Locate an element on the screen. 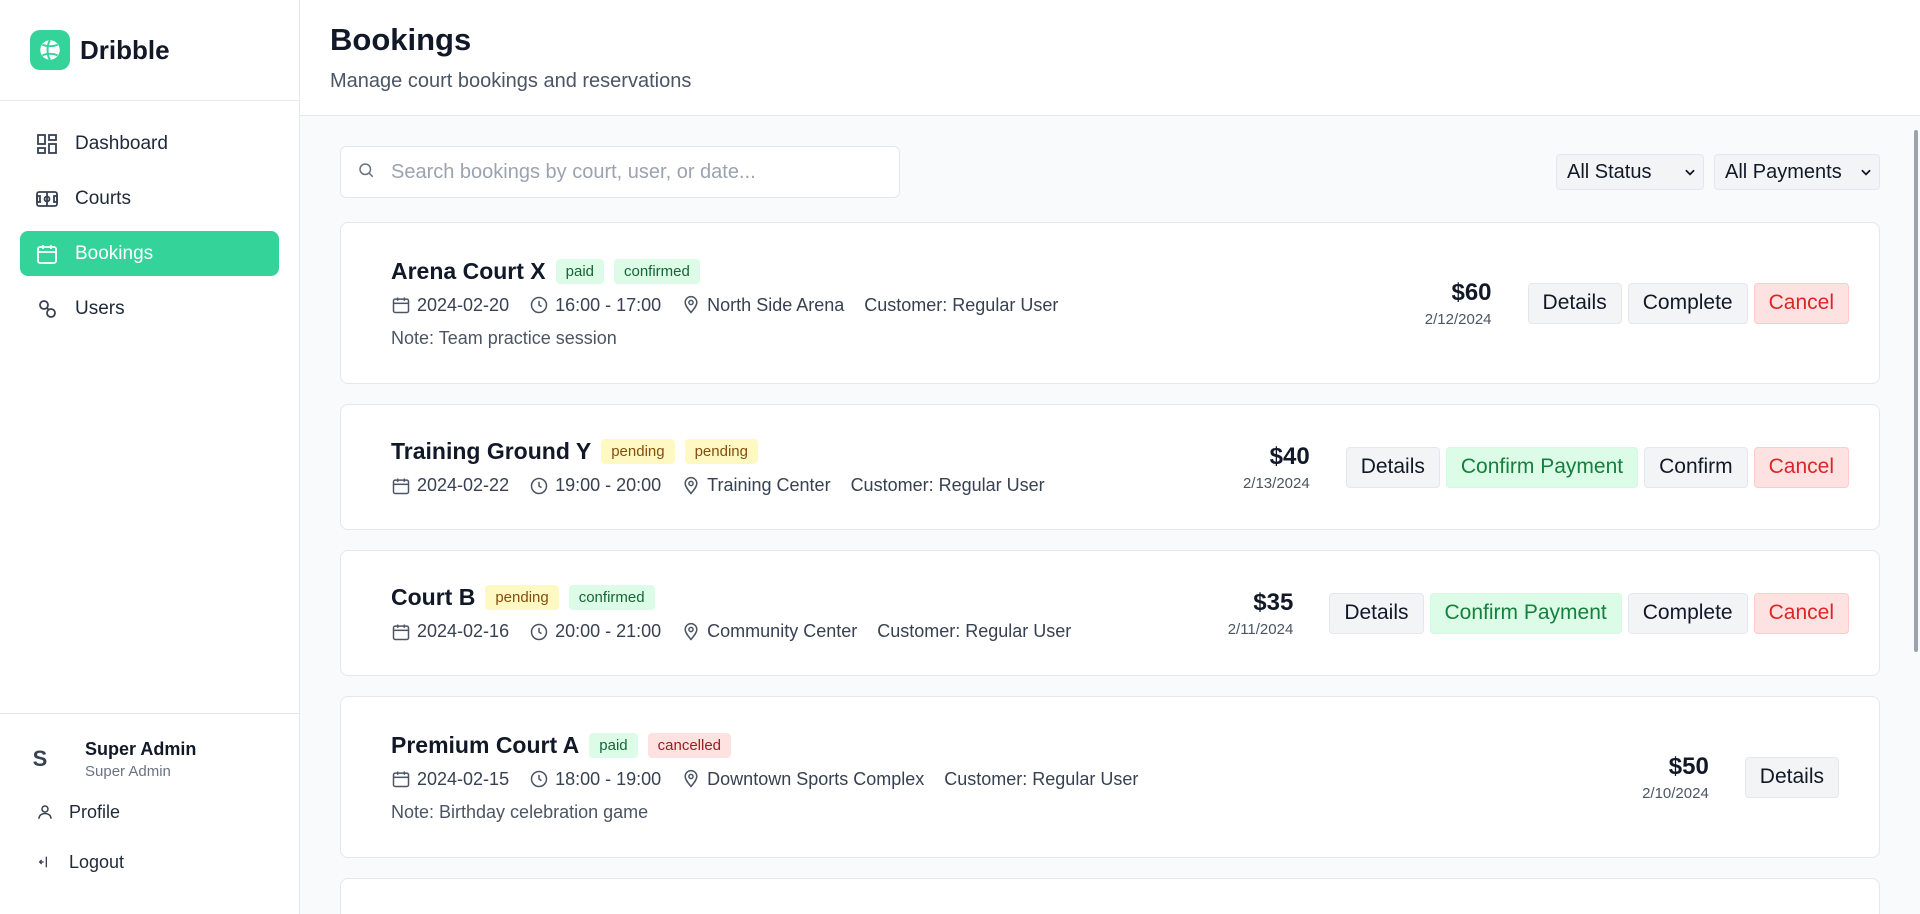  users-icon is located at coordinates (47, 309).